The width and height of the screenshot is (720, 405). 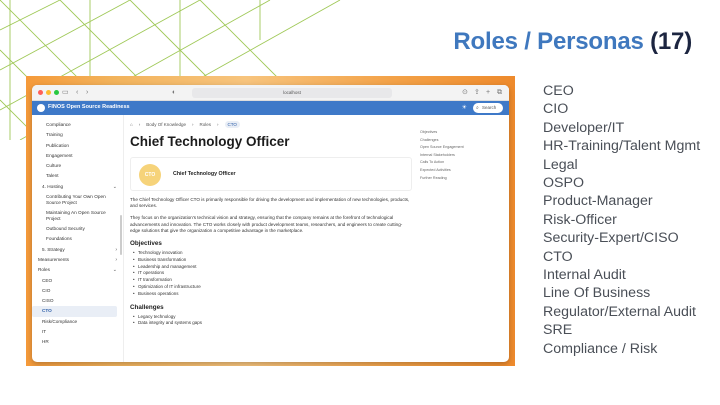 I want to click on sidebar-item-publication: Publication, so click(x=77, y=146).